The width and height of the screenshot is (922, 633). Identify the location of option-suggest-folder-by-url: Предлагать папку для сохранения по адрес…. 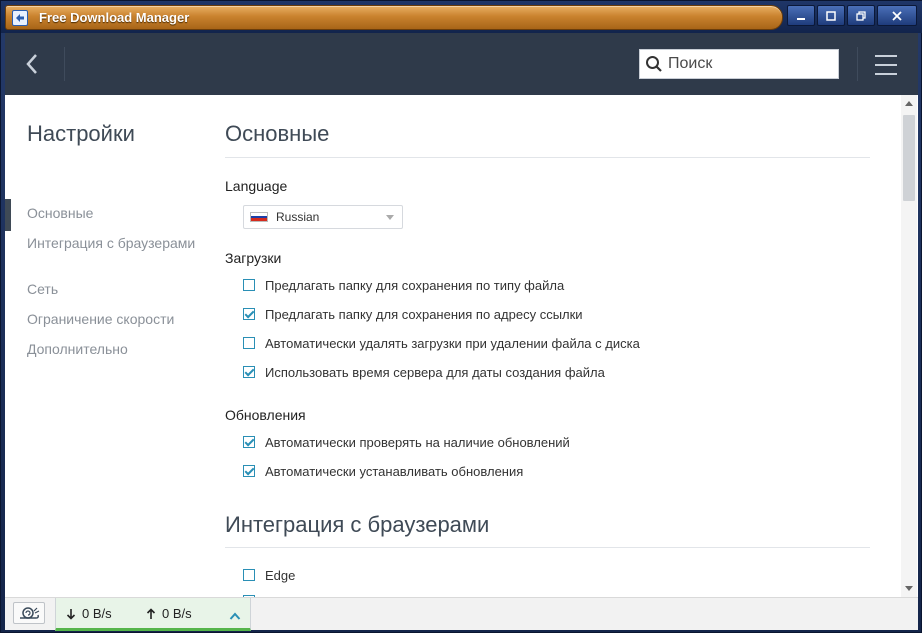
(413, 314).